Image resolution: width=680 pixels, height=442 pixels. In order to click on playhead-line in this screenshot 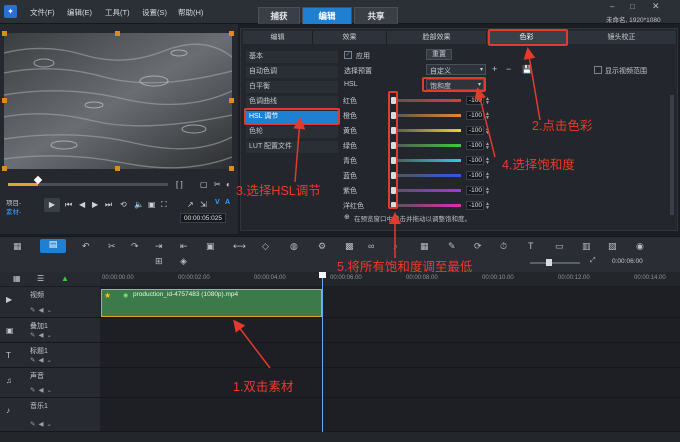, I will do `click(322, 352)`.